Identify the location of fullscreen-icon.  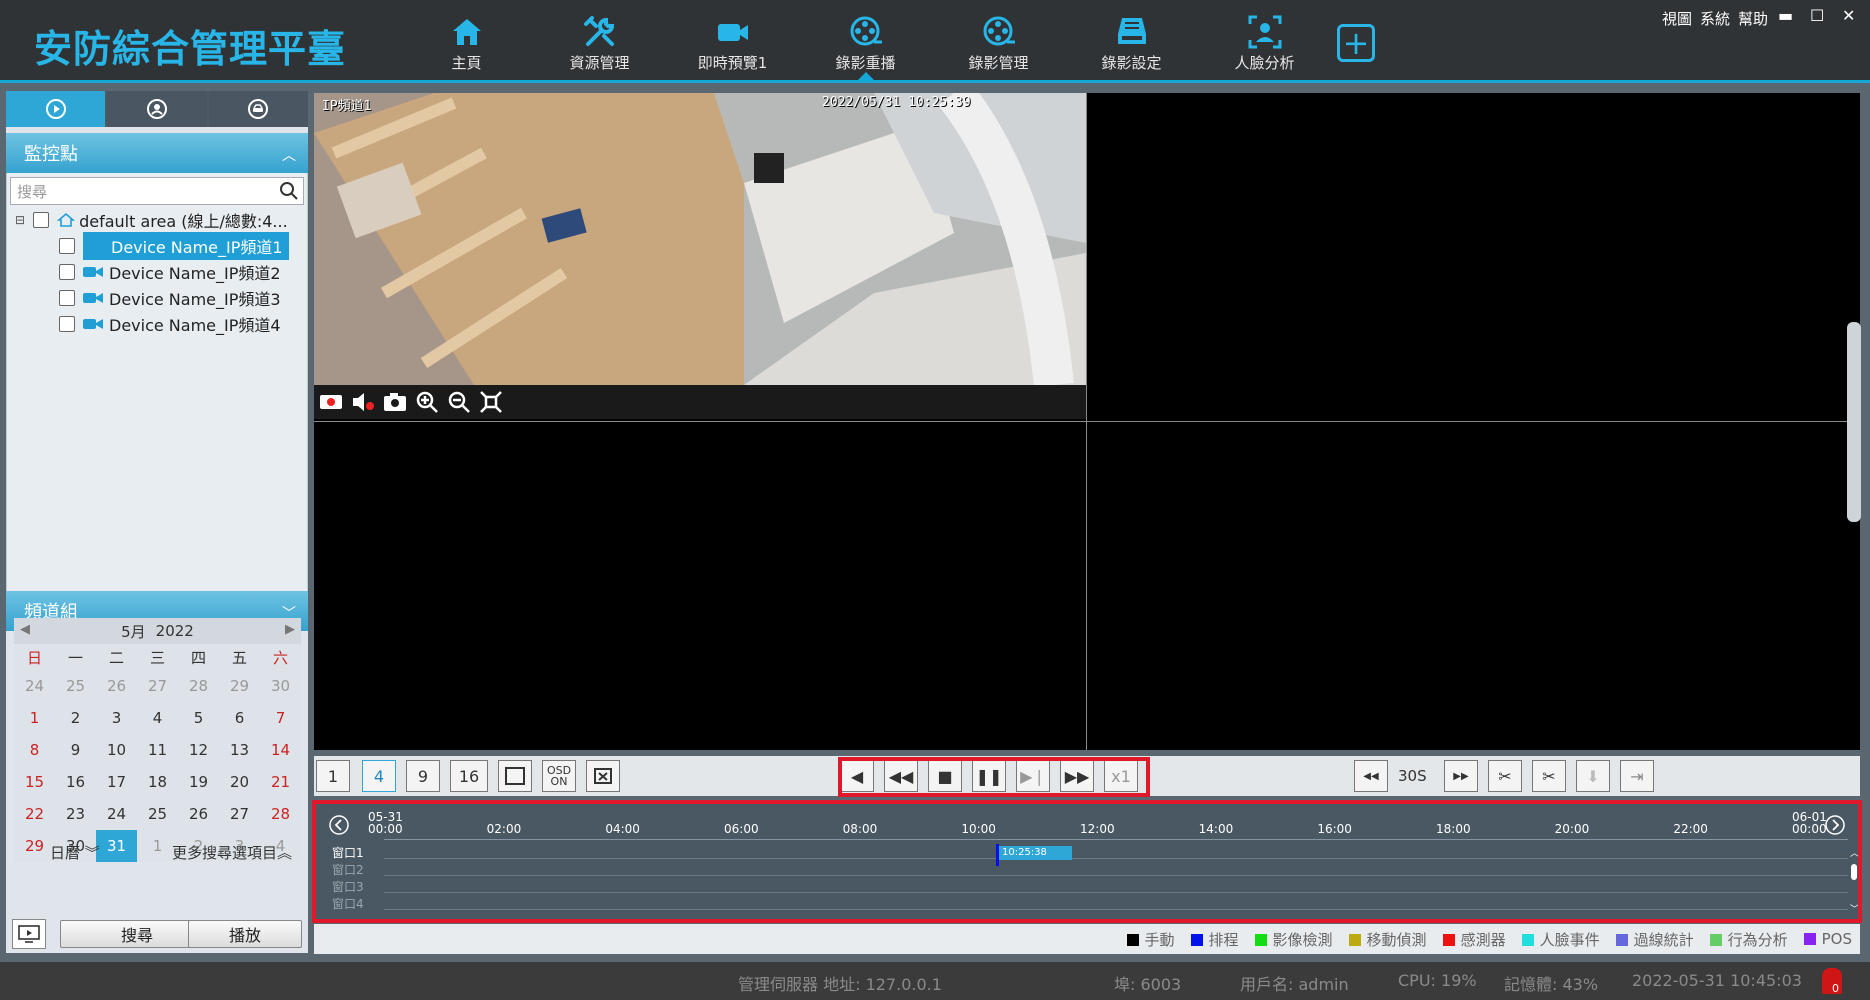
(515, 776).